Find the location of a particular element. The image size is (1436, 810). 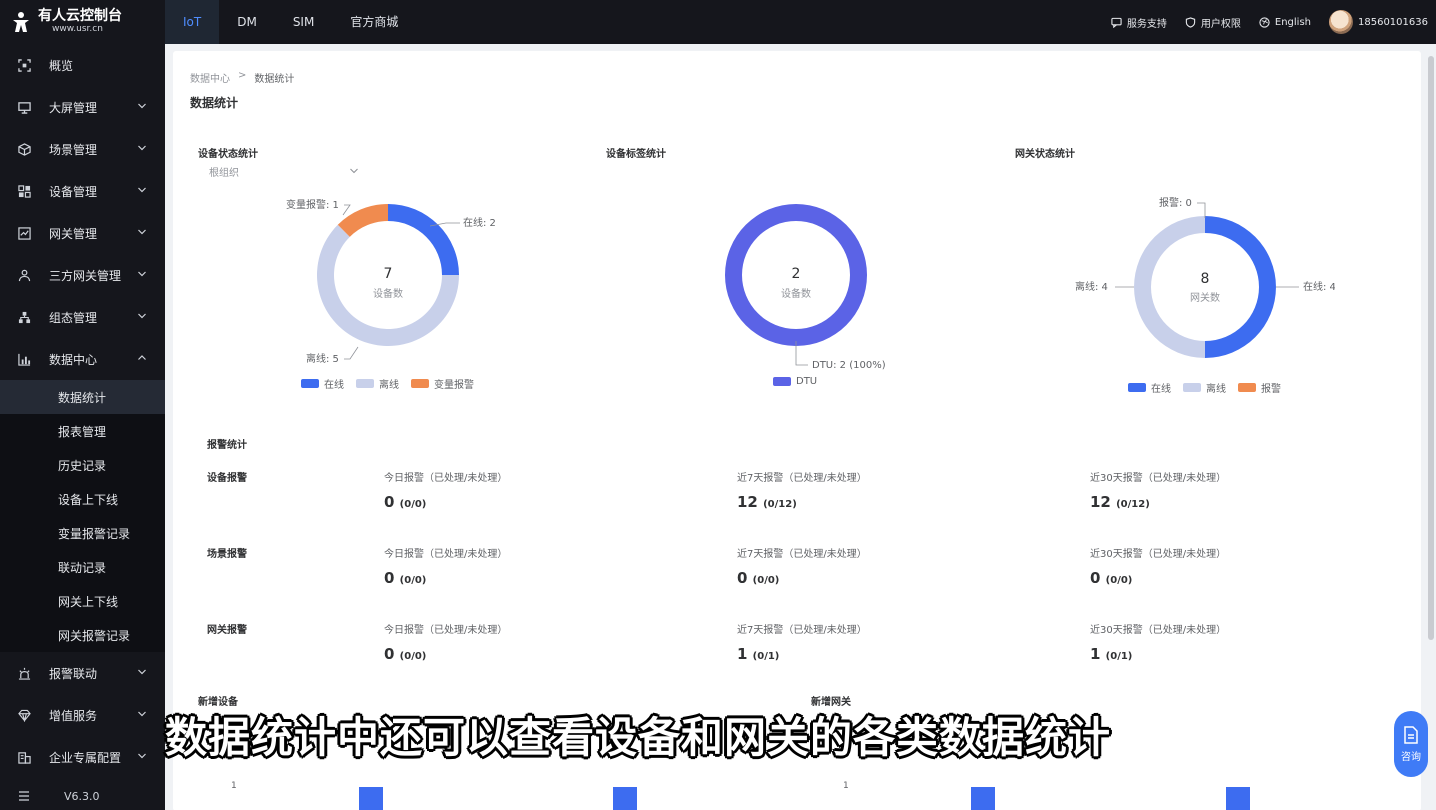

sidebar-item-third-party: 三方网关管理 is located at coordinates (82, 275).